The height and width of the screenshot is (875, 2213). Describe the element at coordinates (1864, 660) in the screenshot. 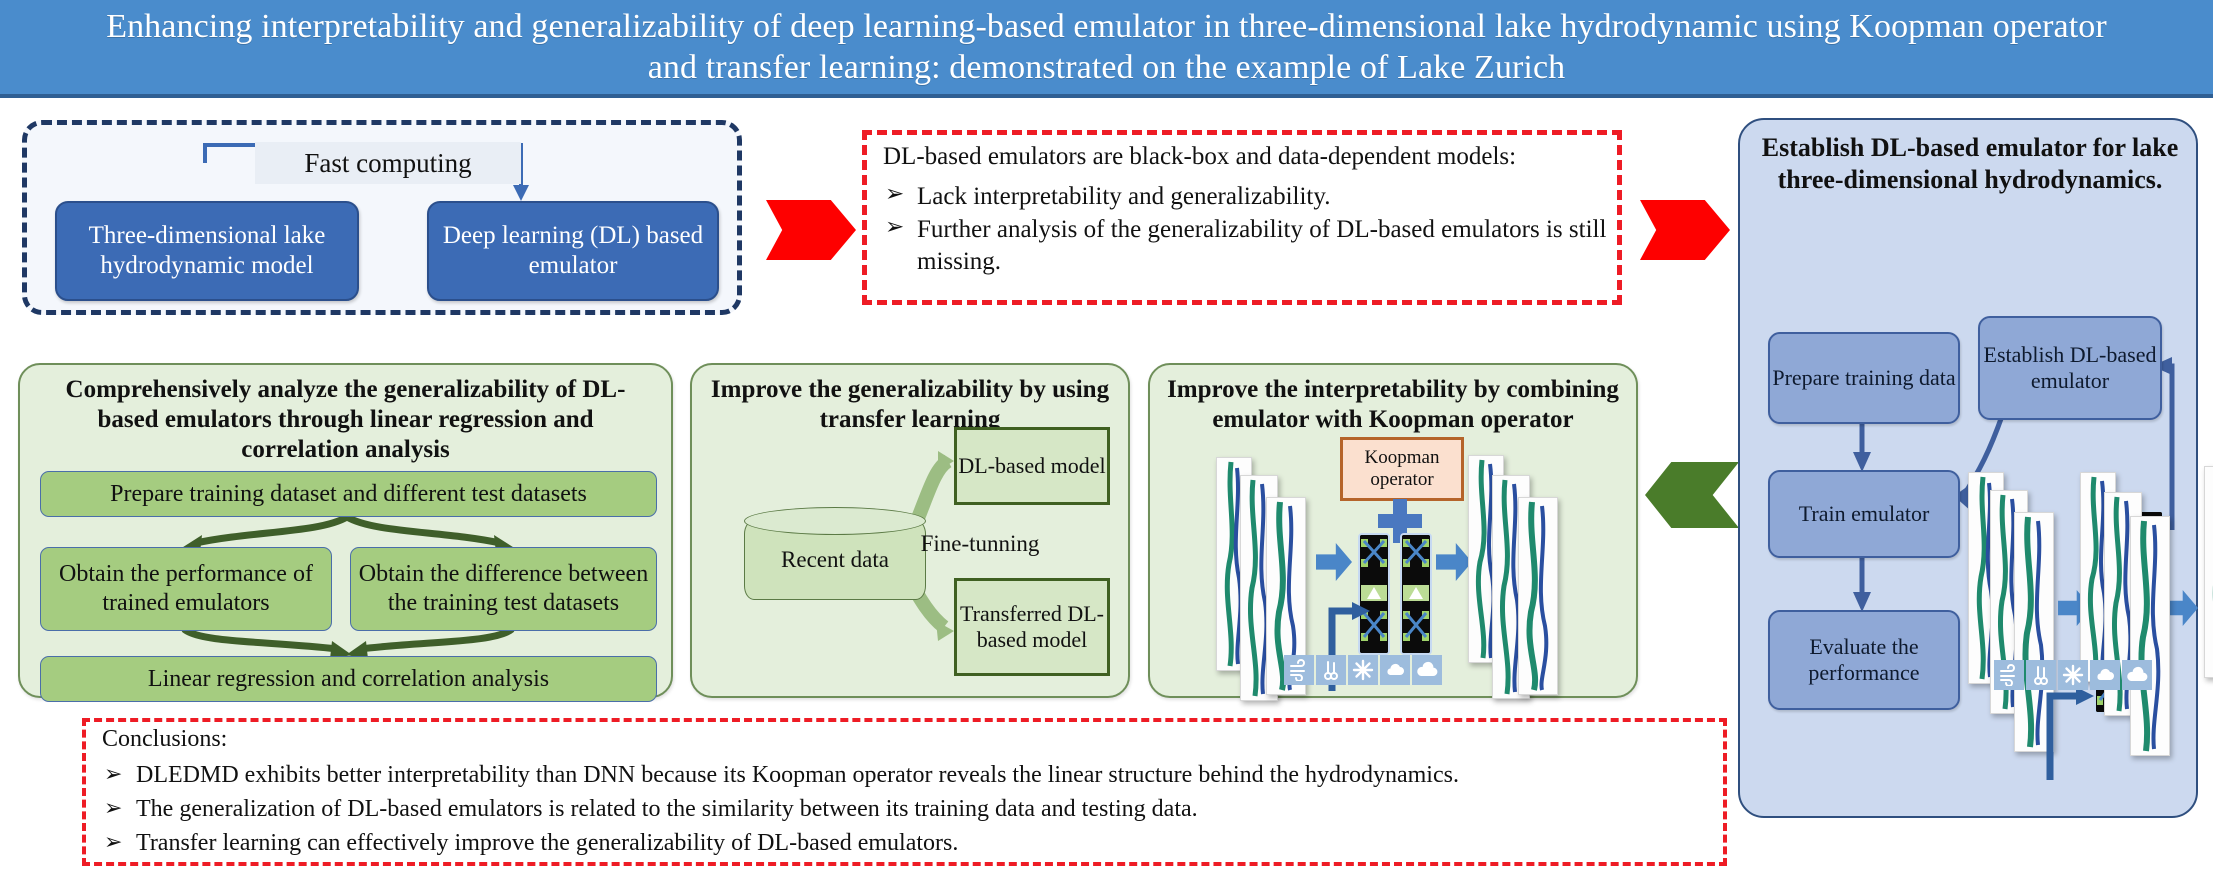

I see `step-evaluate-performance: Evaluate the performance` at that location.